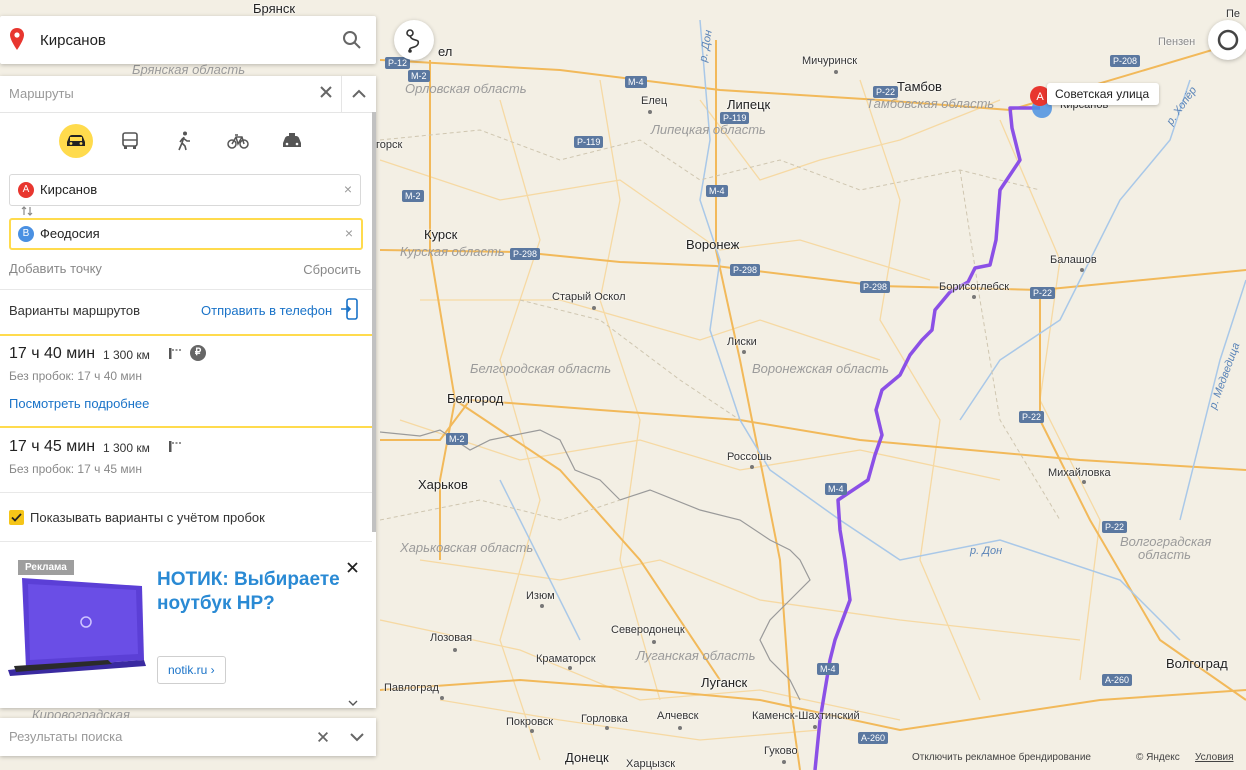 Image resolution: width=1246 pixels, height=770 pixels. What do you see at coordinates (930, 103) in the screenshot?
I see `region-tambovskaya: Тамбовская область` at bounding box center [930, 103].